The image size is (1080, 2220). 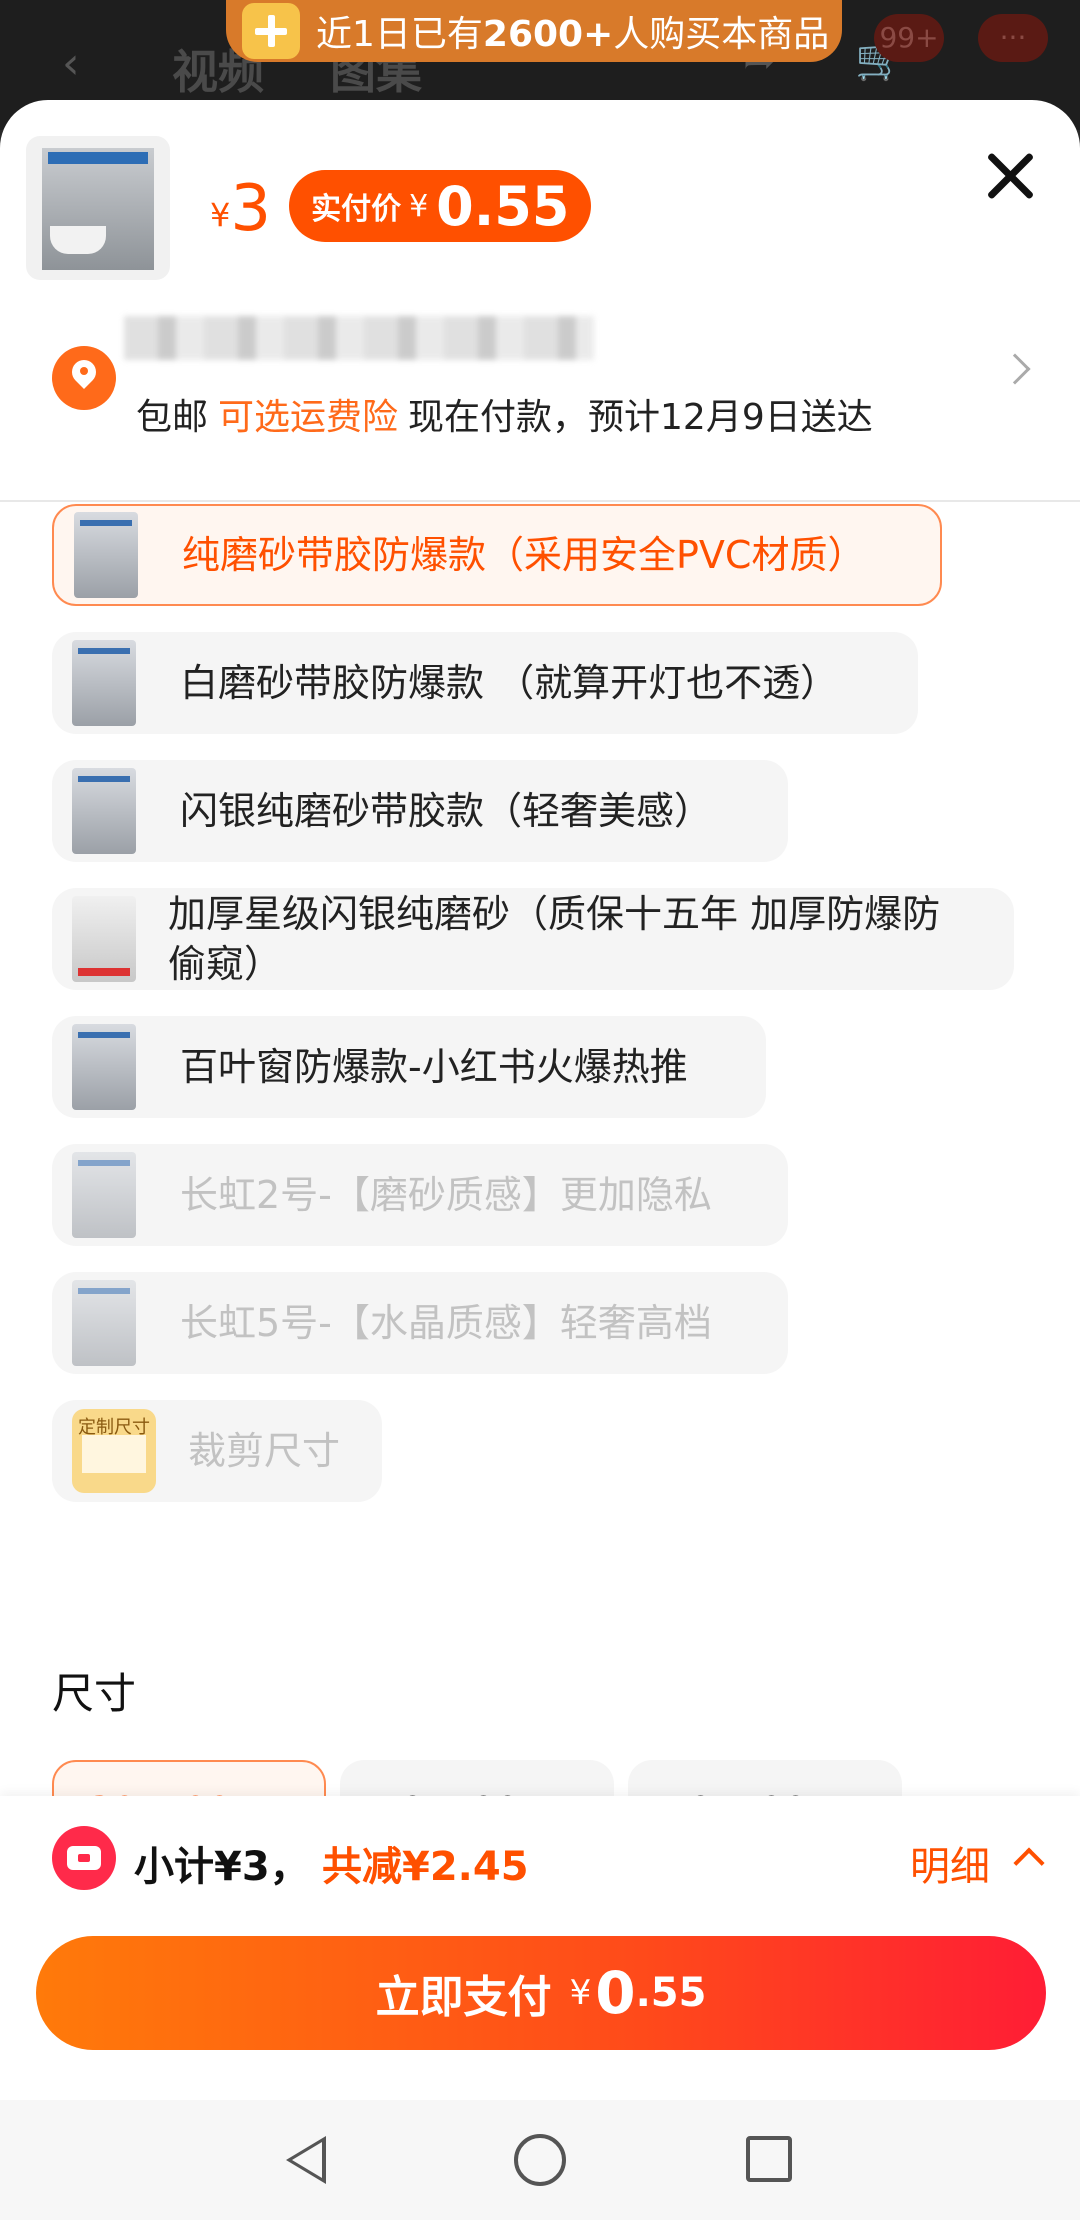 I want to click on nav-recent-apps-icon, so click(x=769, y=2159).